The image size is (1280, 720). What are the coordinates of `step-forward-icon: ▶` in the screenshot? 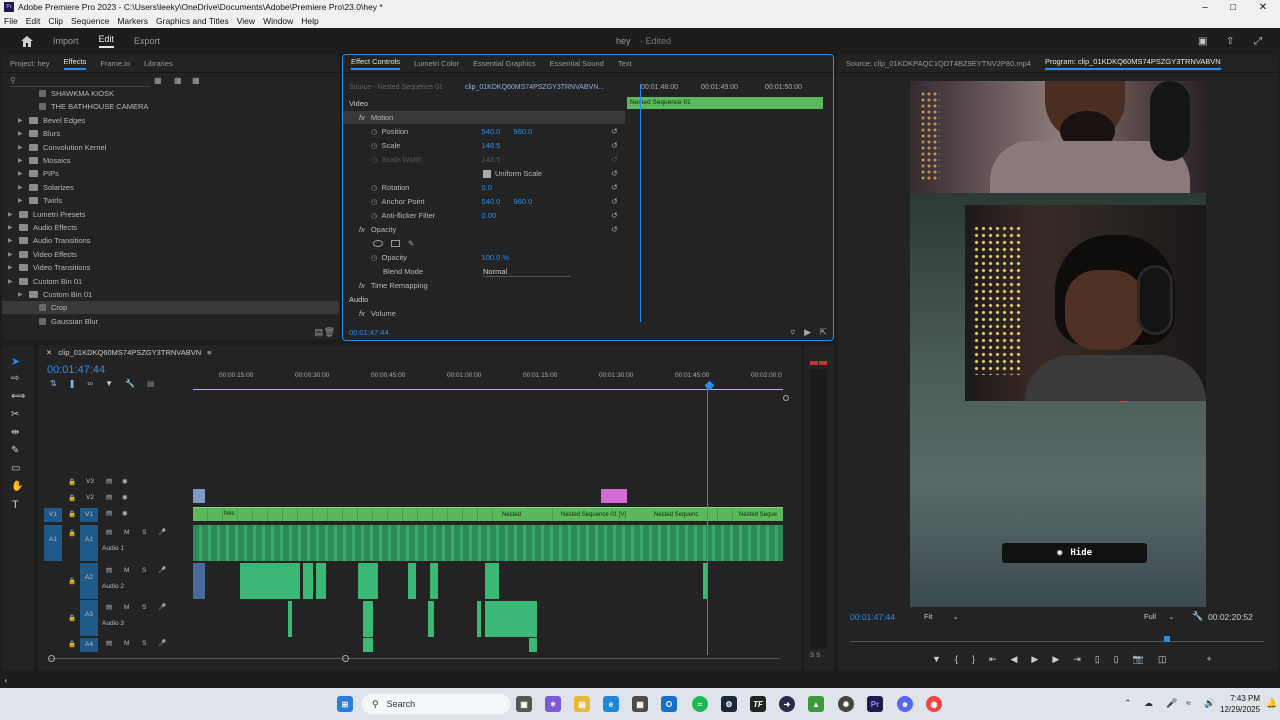 It's located at (1055, 659).